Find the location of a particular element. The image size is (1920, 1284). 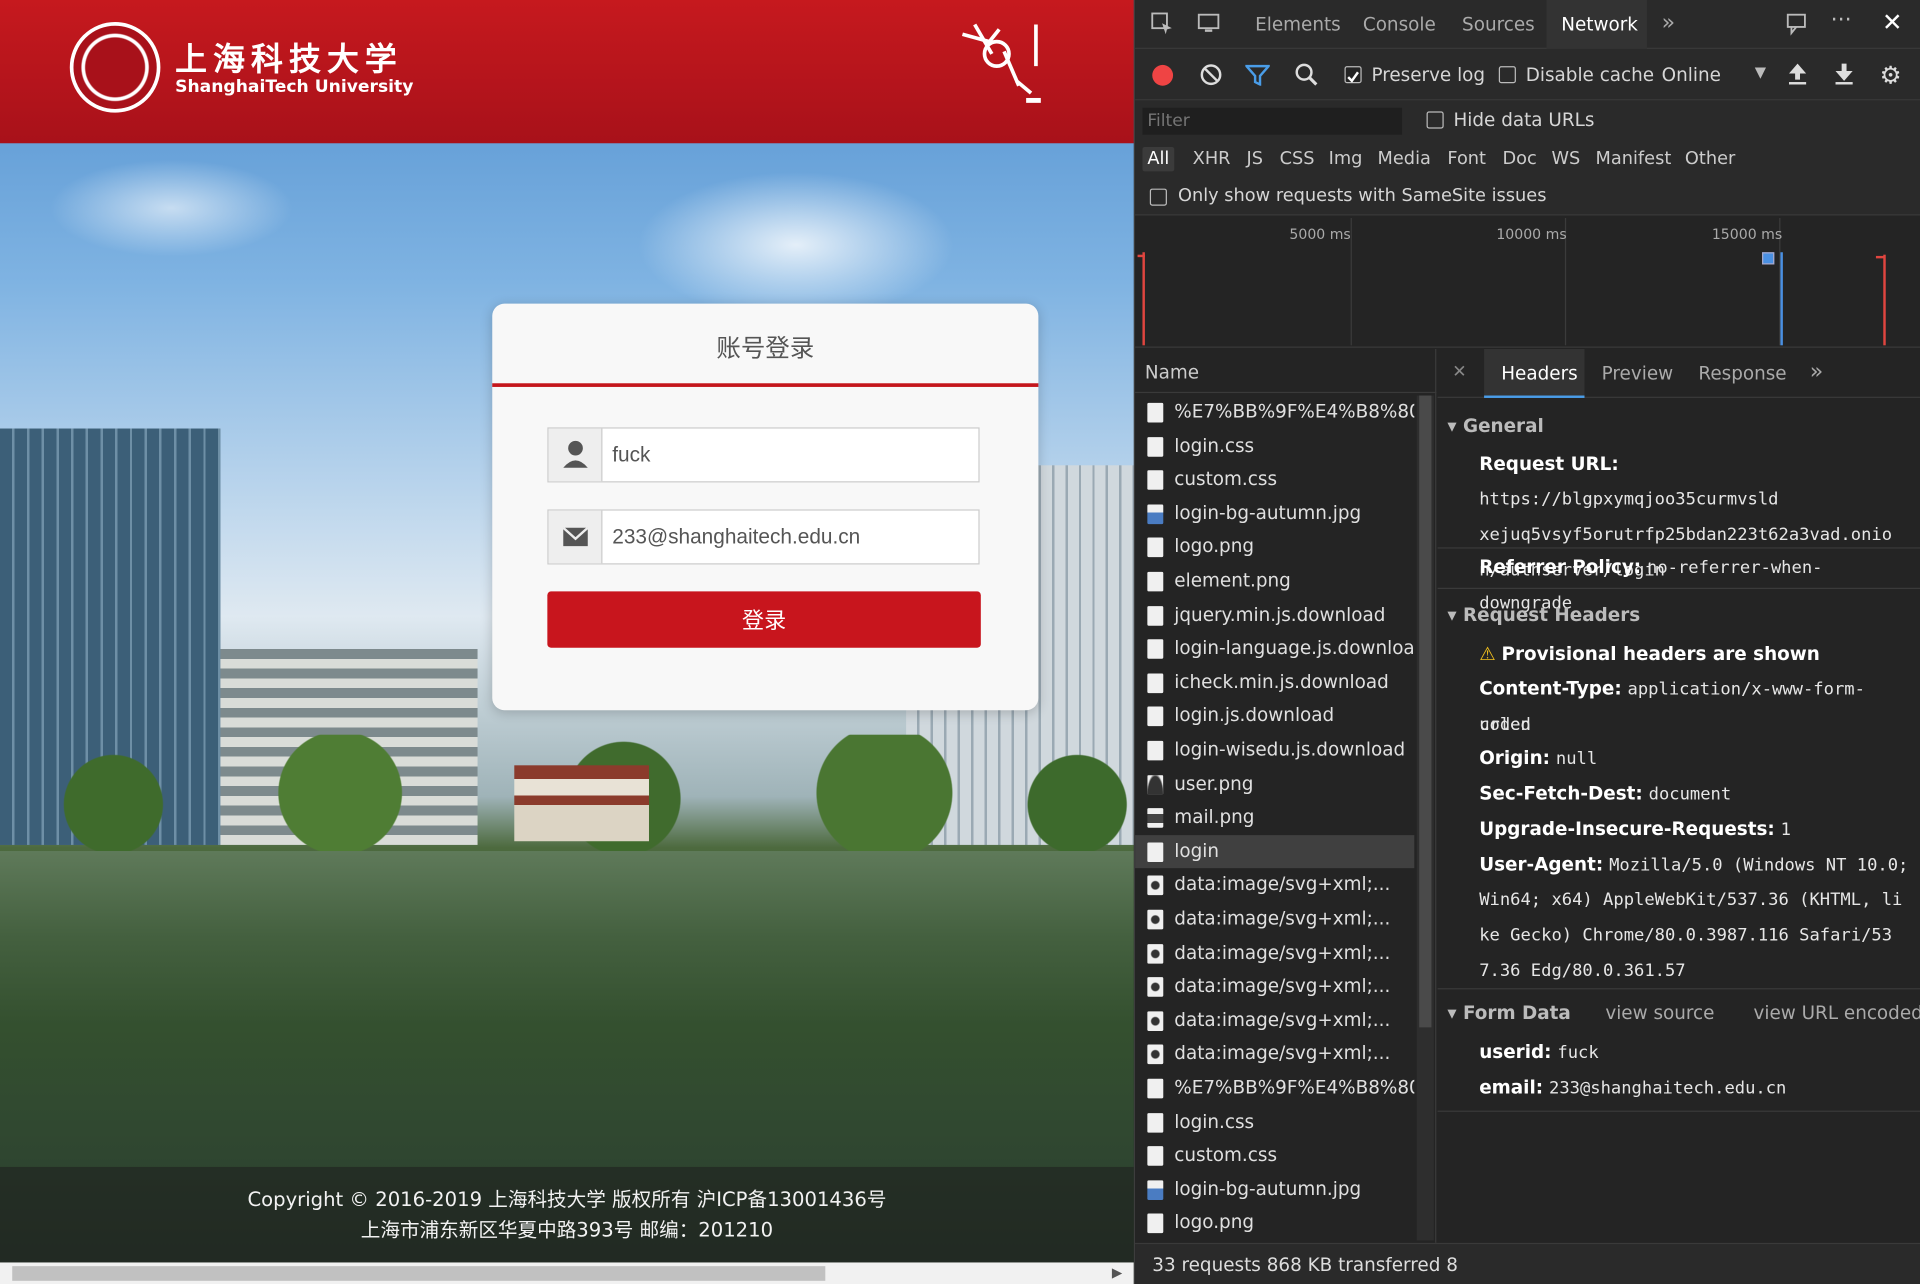

timeline-marker is located at coordinates (1781, 299).